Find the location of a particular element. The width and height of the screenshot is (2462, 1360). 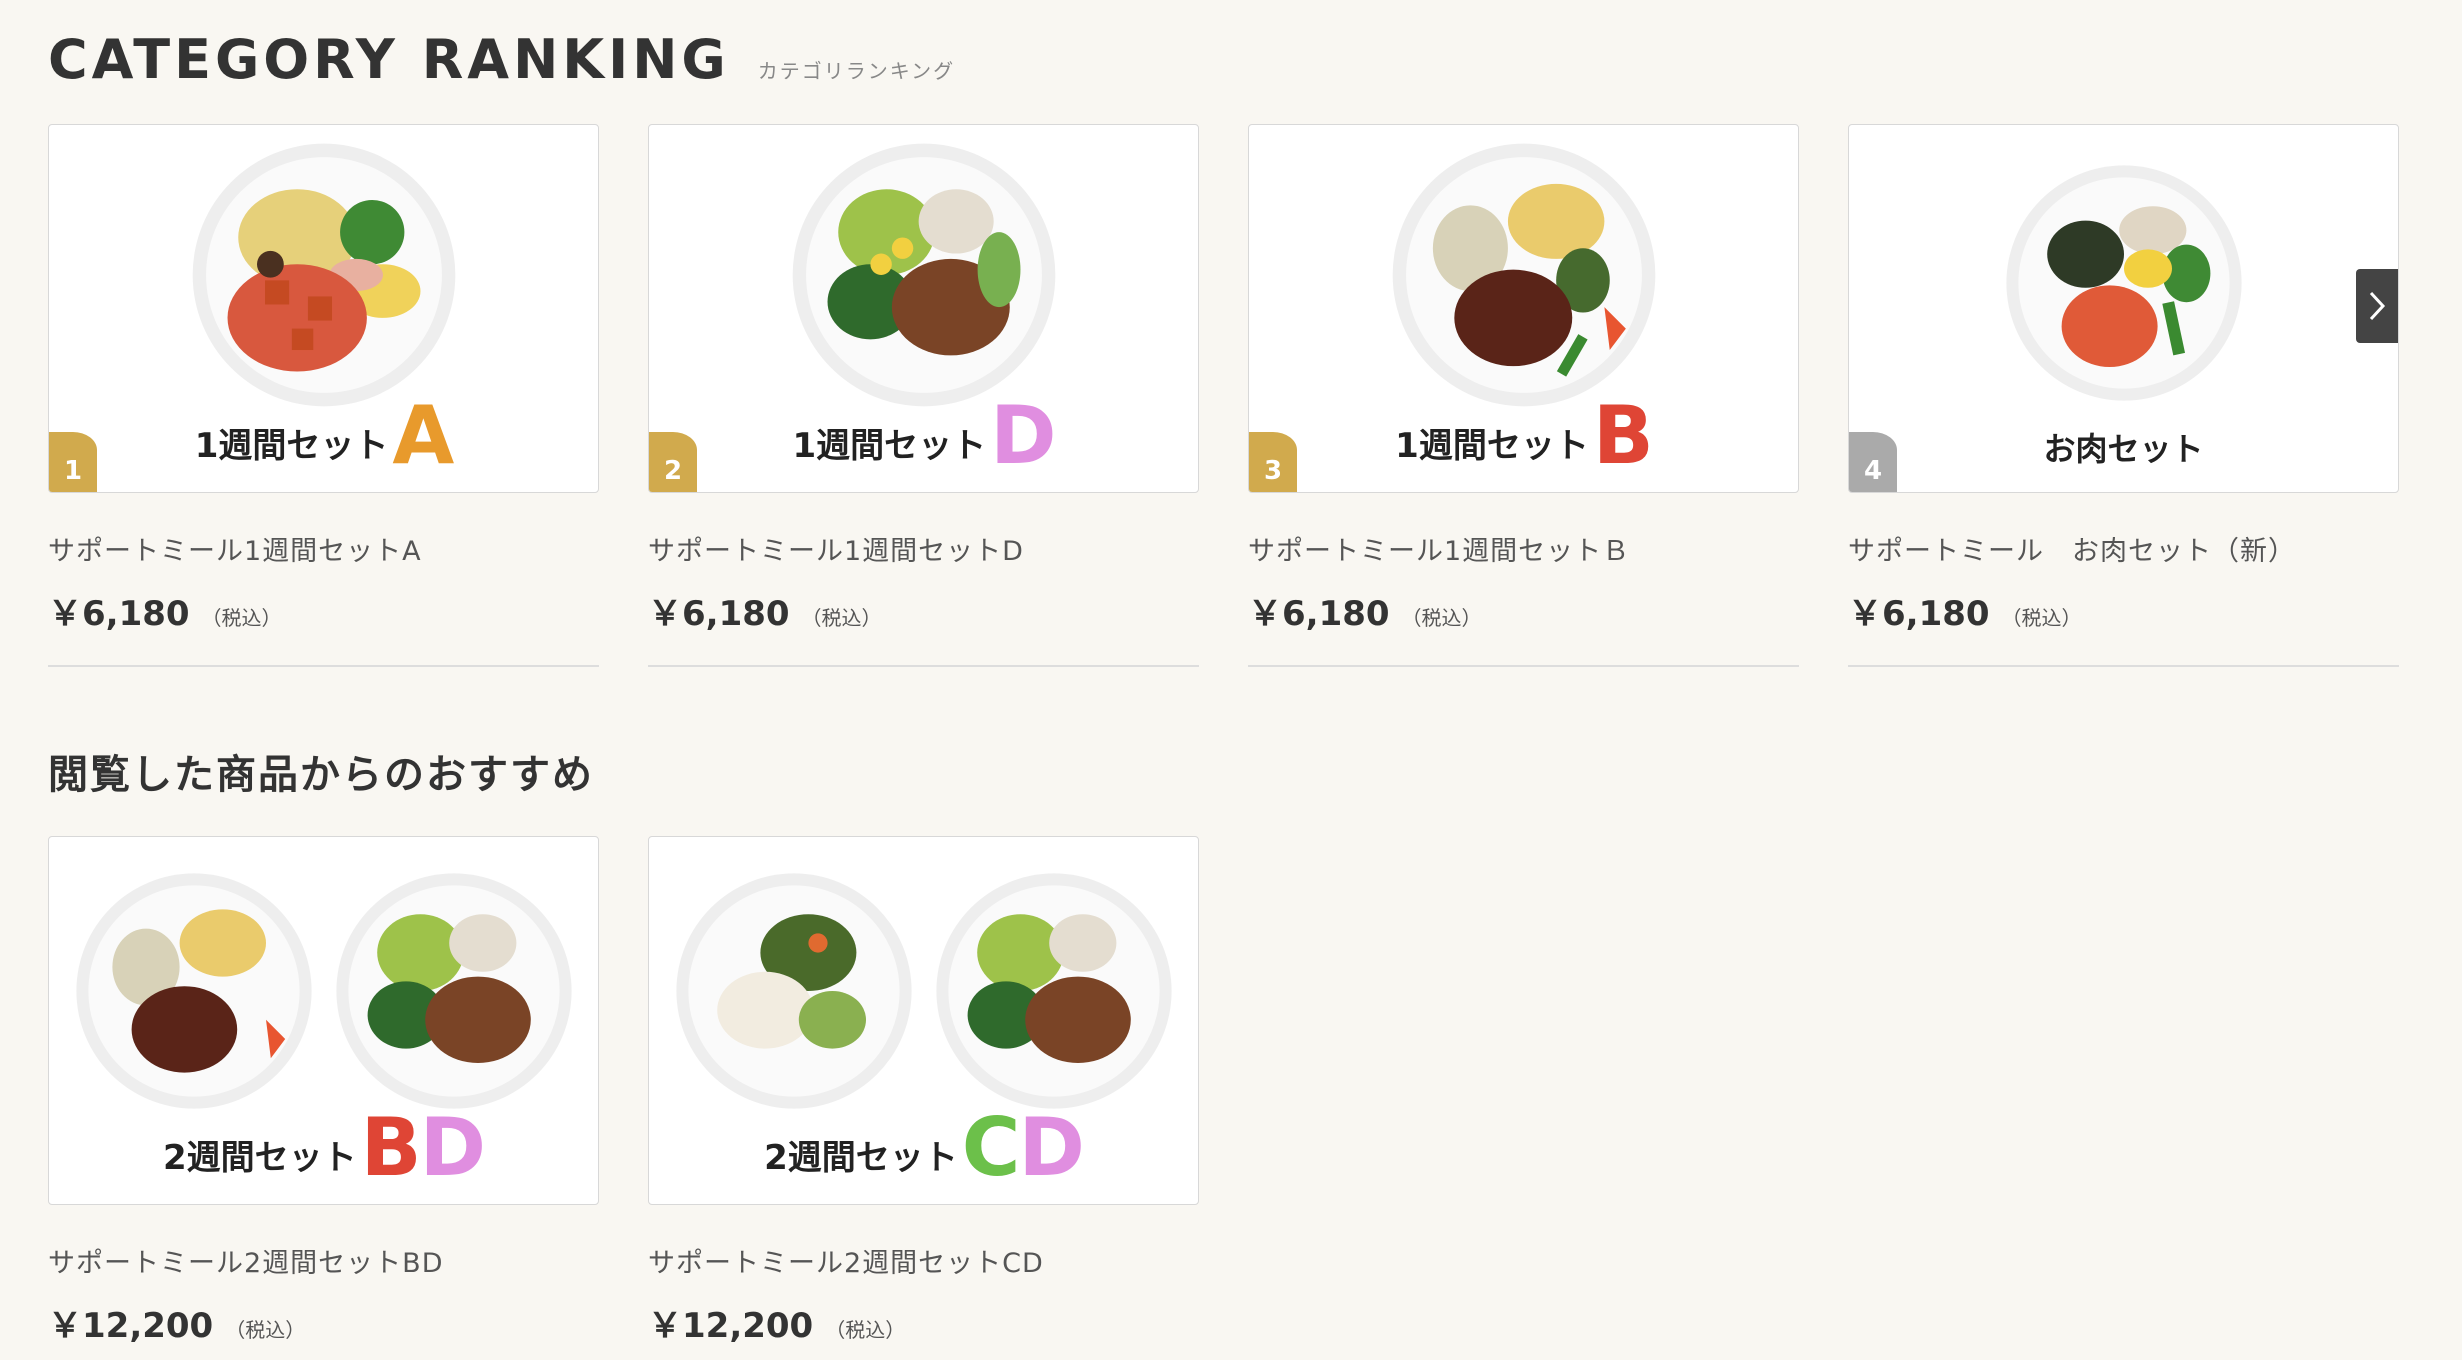

rank-badge: 1 is located at coordinates (73, 462).